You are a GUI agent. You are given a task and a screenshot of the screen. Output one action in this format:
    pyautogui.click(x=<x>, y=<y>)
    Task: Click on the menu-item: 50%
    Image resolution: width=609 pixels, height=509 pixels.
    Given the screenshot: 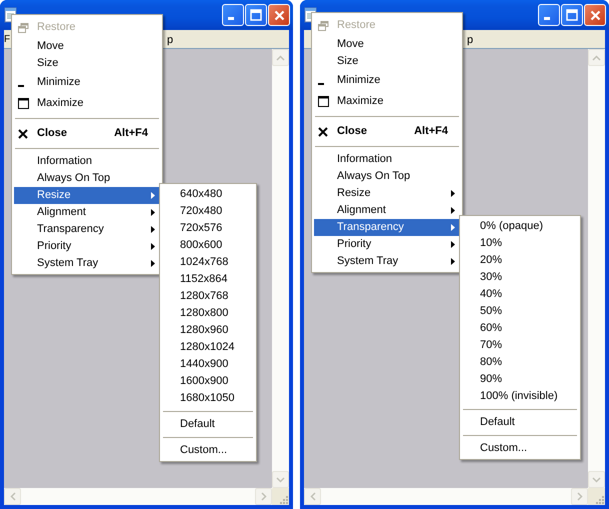 What is the action you would take?
    pyautogui.click(x=520, y=311)
    